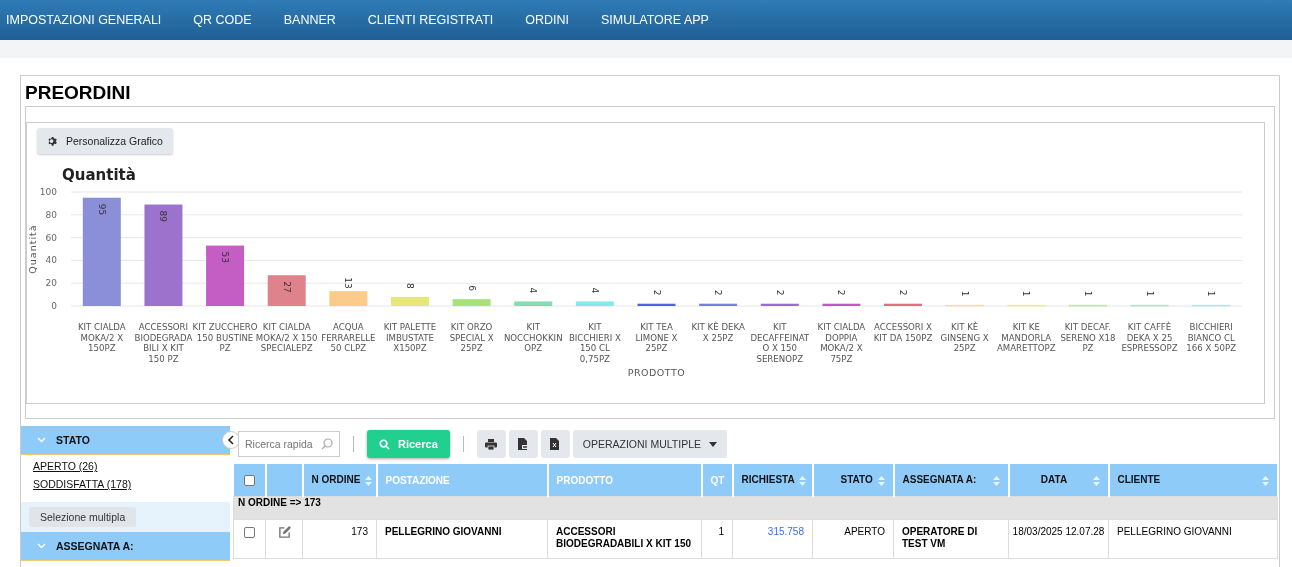 This screenshot has height=567, width=1292. I want to click on caret-icon, so click(713, 444).